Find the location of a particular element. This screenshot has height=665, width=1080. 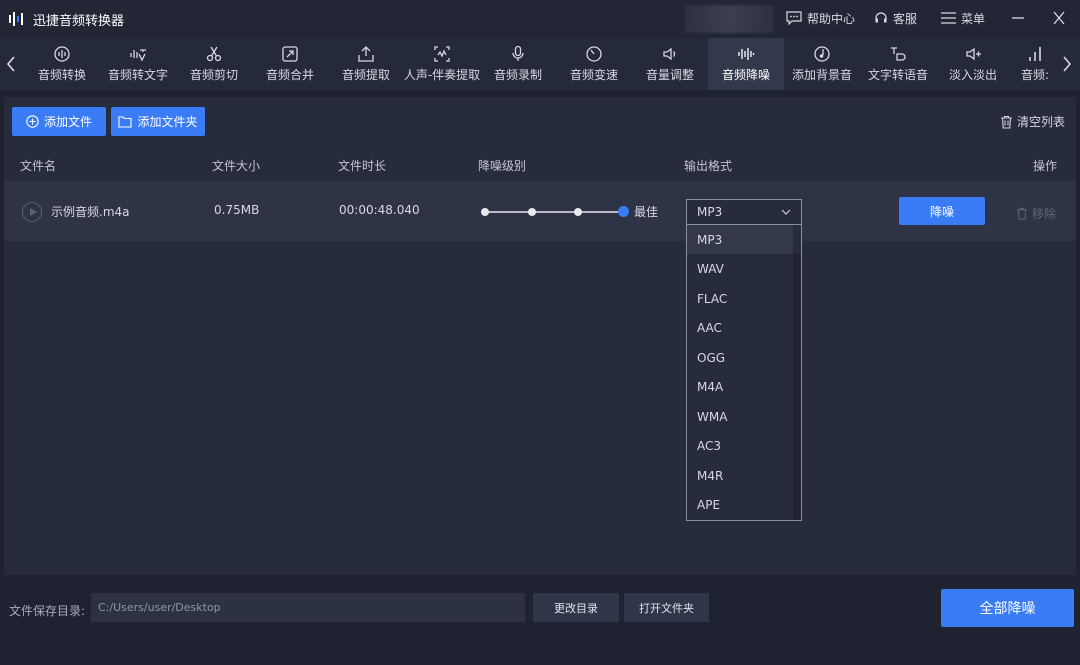

merge-icon is located at coordinates (290, 54).